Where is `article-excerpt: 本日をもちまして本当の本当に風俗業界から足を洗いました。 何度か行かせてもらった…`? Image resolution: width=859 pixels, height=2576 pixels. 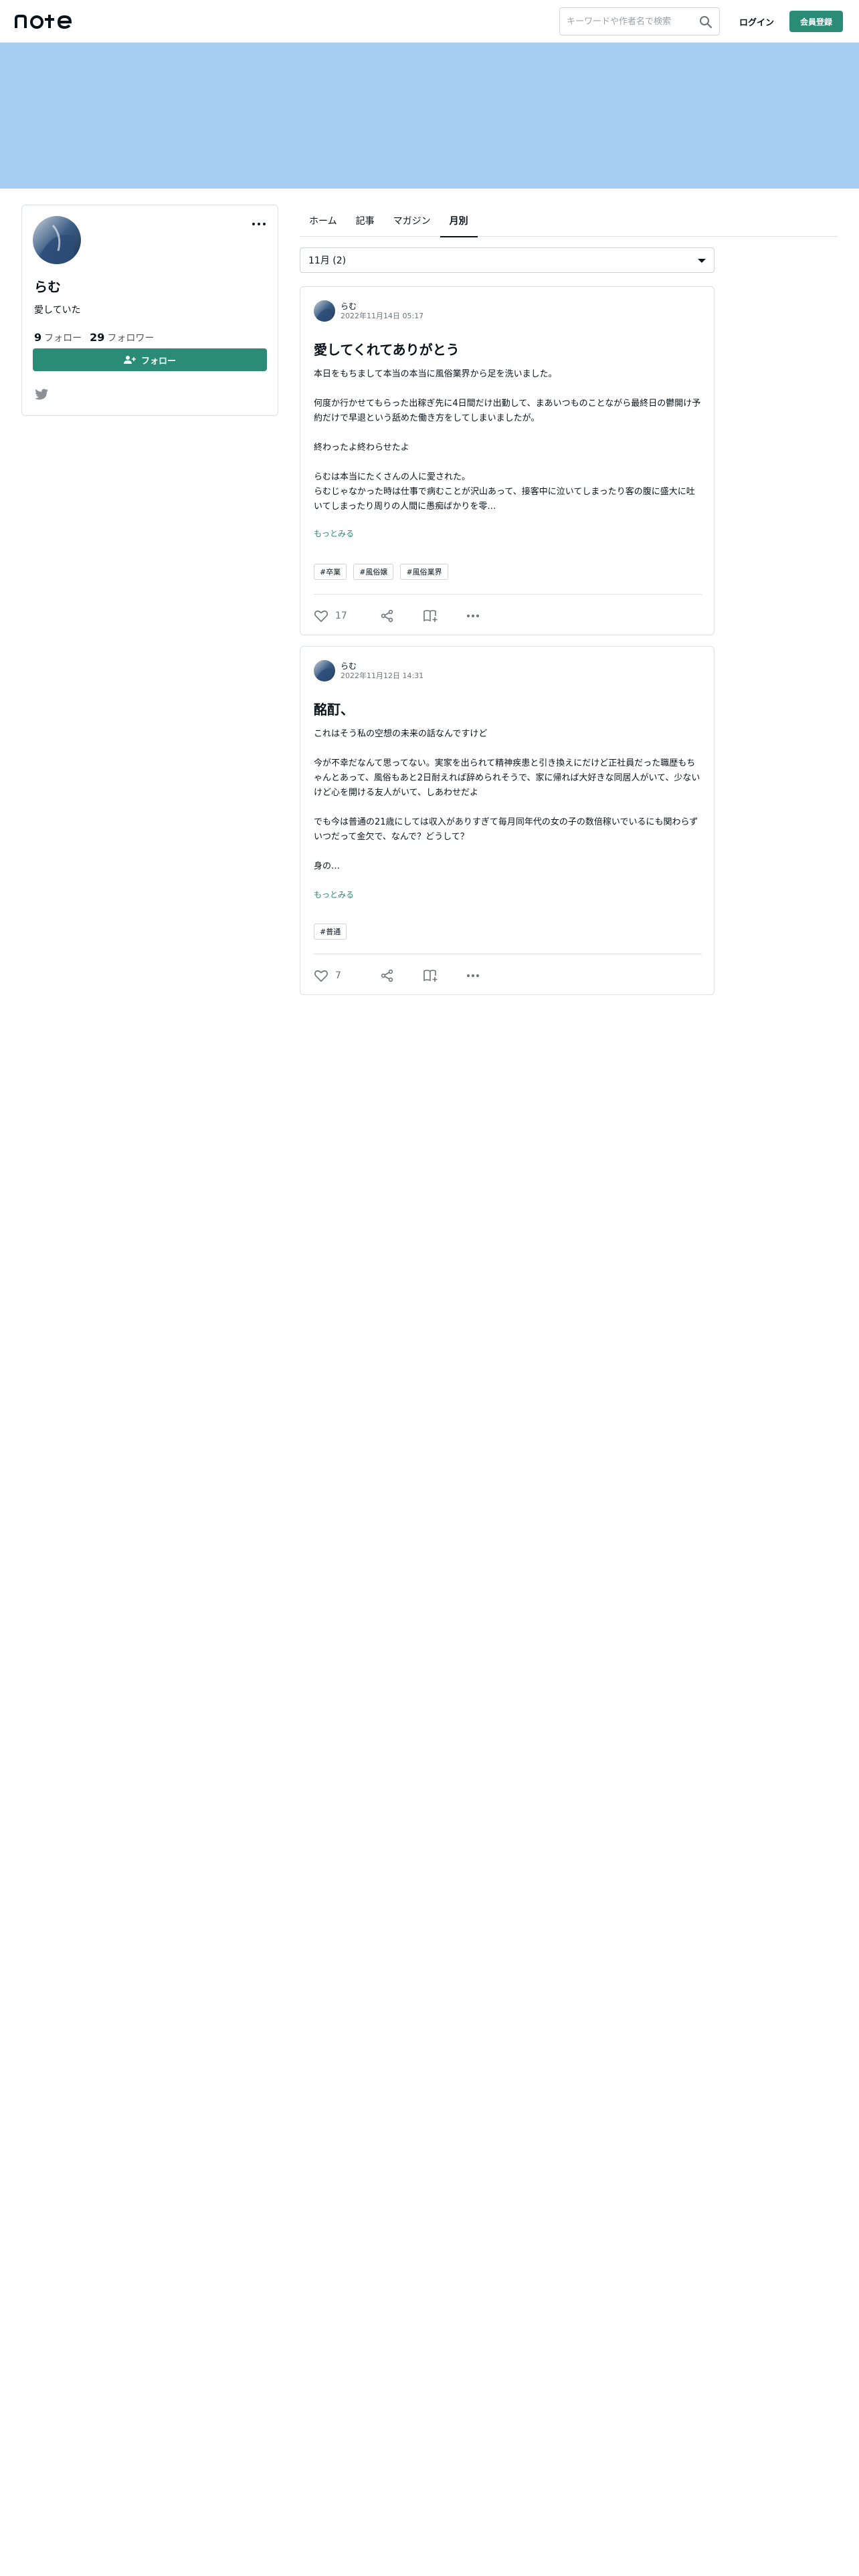
article-excerpt: 本日をもちまして本当の本当に風俗業界から足を洗いました。 何度か行かせてもらった… is located at coordinates (508, 440).